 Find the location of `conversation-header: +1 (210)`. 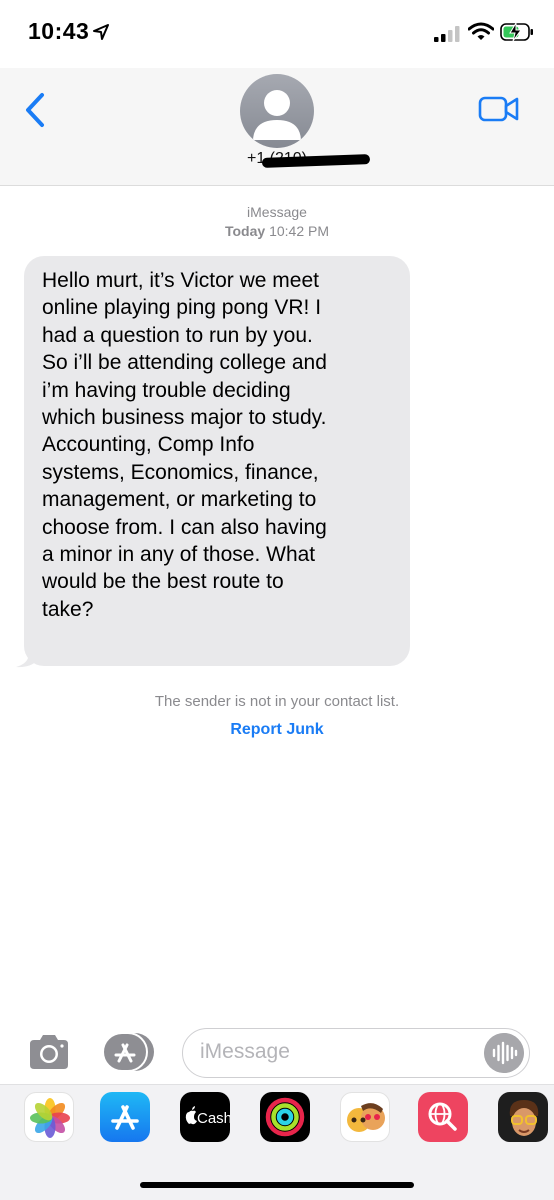

conversation-header: +1 (210) is located at coordinates (277, 127).